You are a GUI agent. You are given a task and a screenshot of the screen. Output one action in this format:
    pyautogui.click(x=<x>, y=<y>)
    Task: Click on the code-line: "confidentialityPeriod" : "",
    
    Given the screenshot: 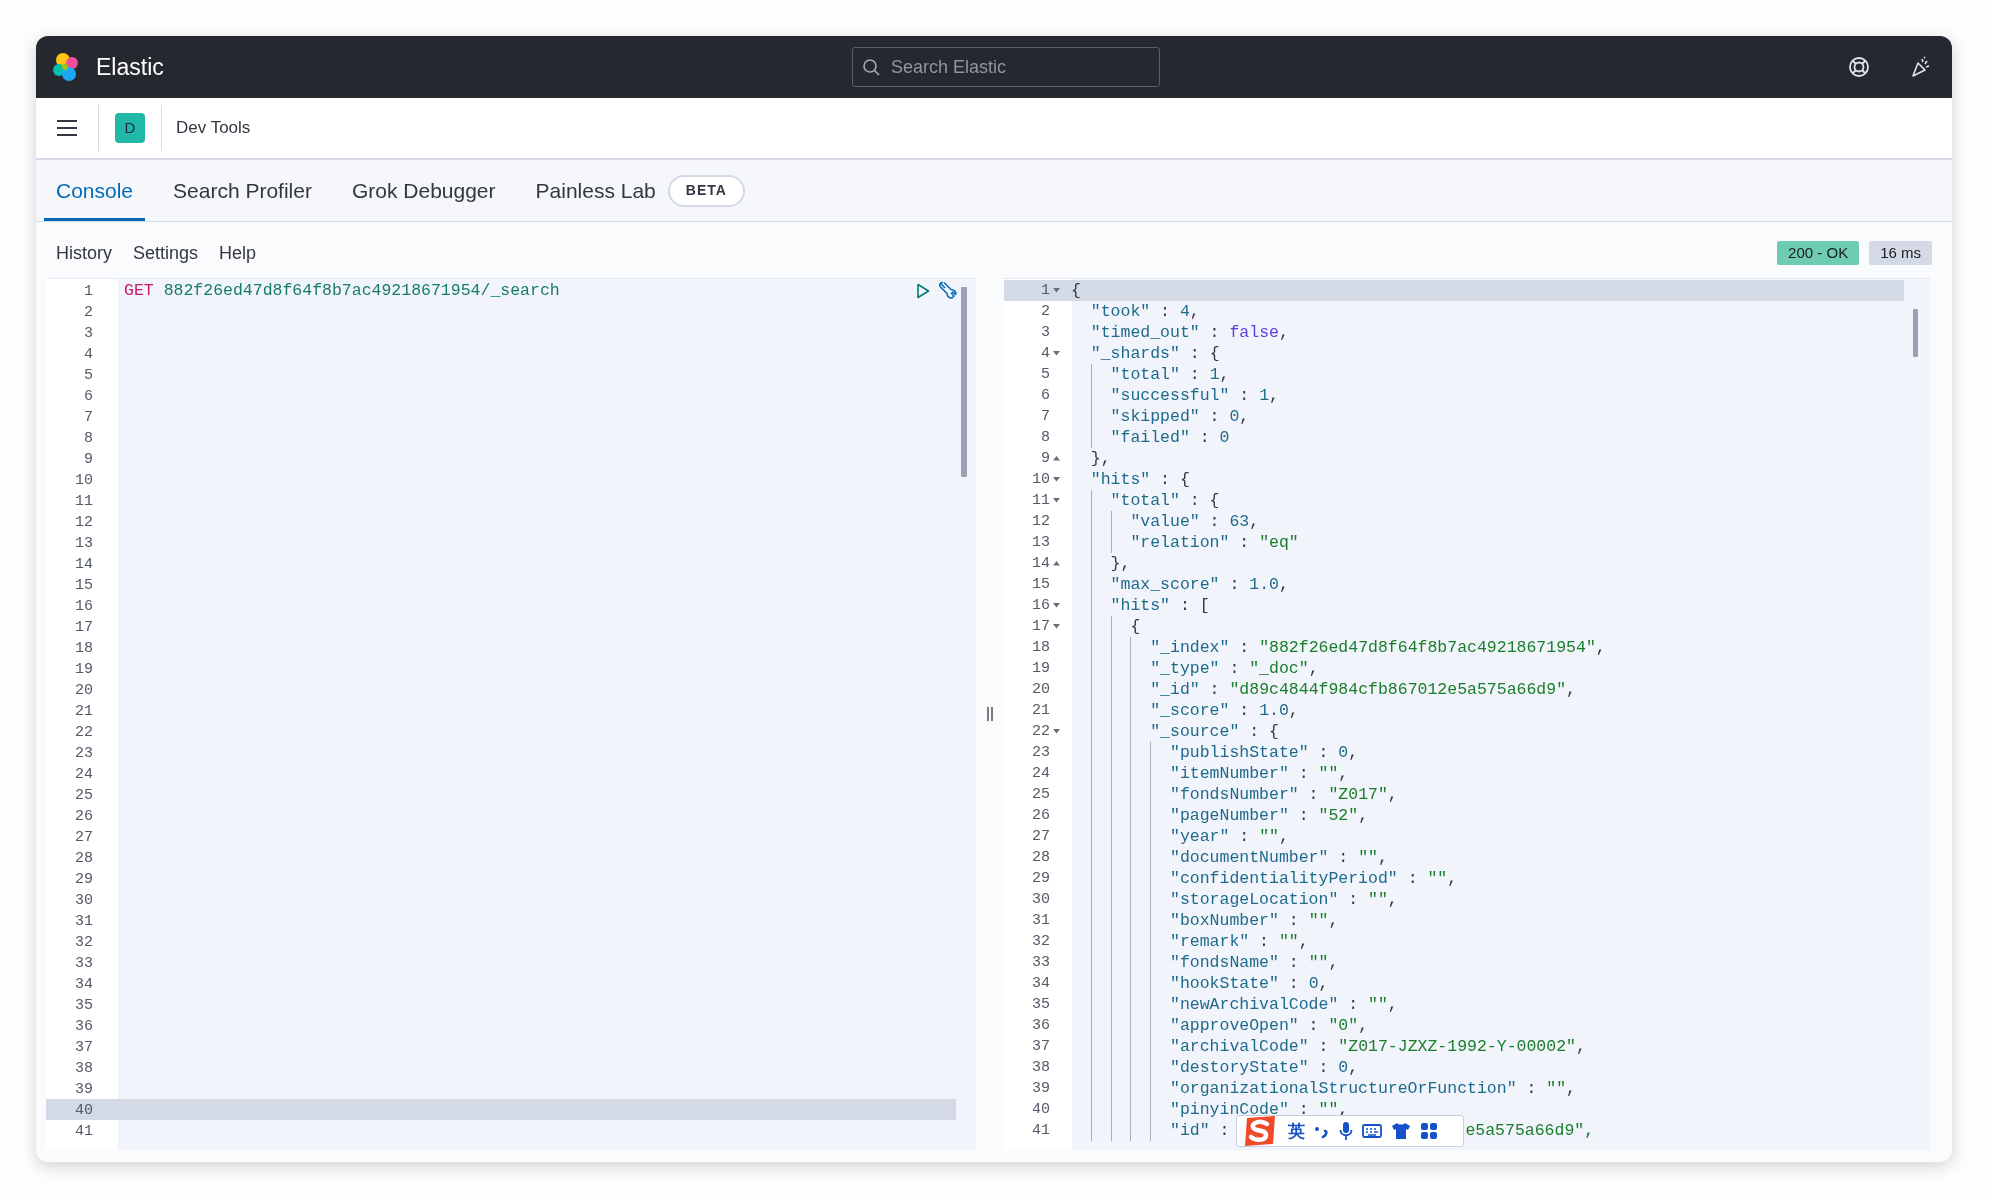 What is the action you would take?
    pyautogui.click(x=1261, y=878)
    